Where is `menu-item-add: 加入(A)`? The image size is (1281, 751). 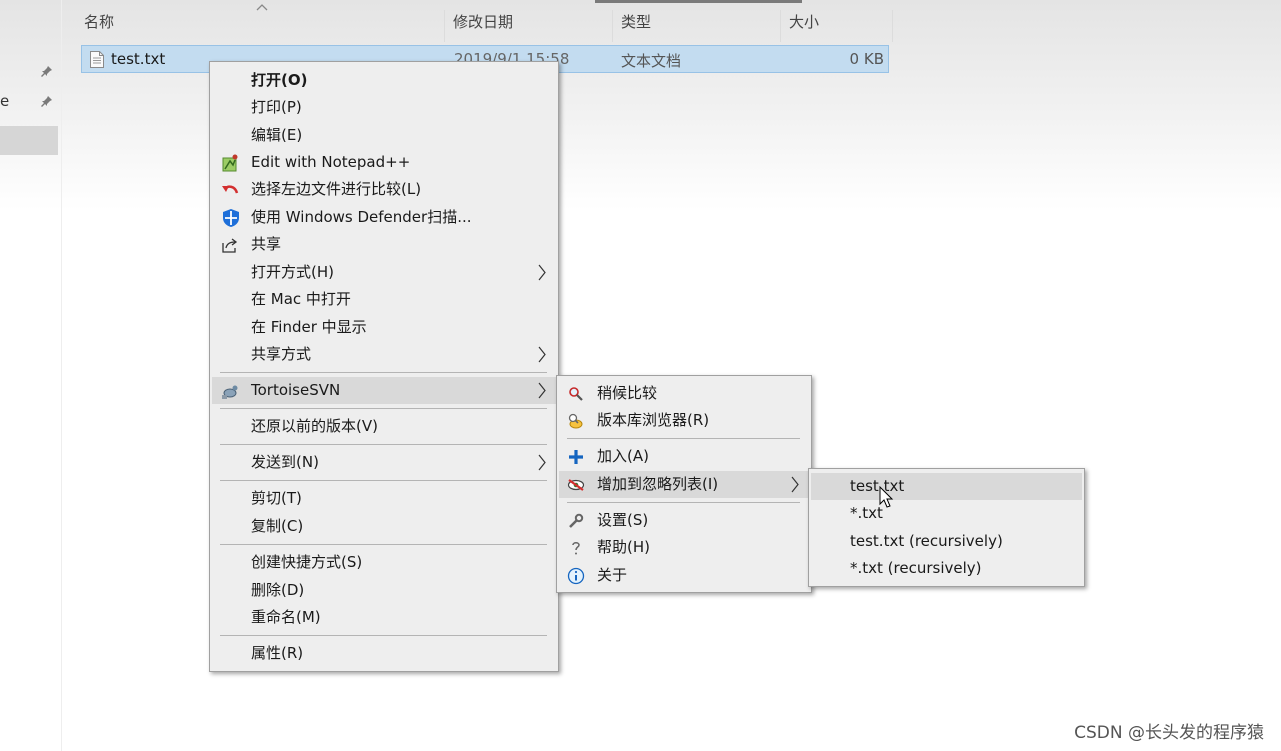
menu-item-add: 加入(A) is located at coordinates (684, 456).